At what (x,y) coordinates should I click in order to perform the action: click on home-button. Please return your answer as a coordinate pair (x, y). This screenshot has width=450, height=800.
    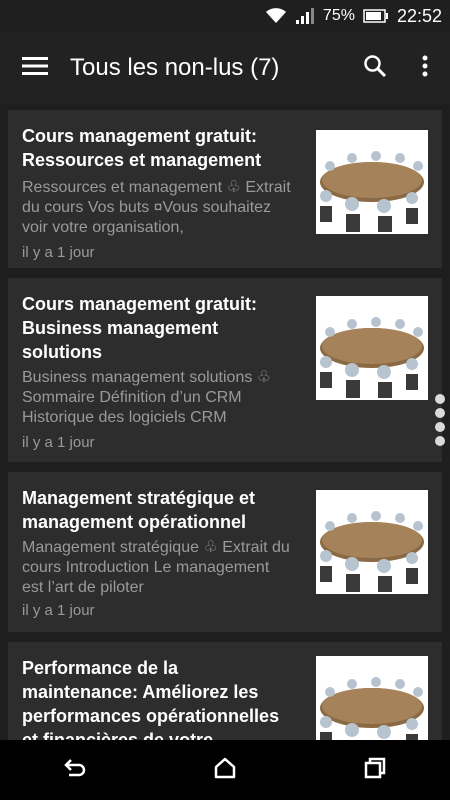
    Looking at the image, I should click on (225, 770).